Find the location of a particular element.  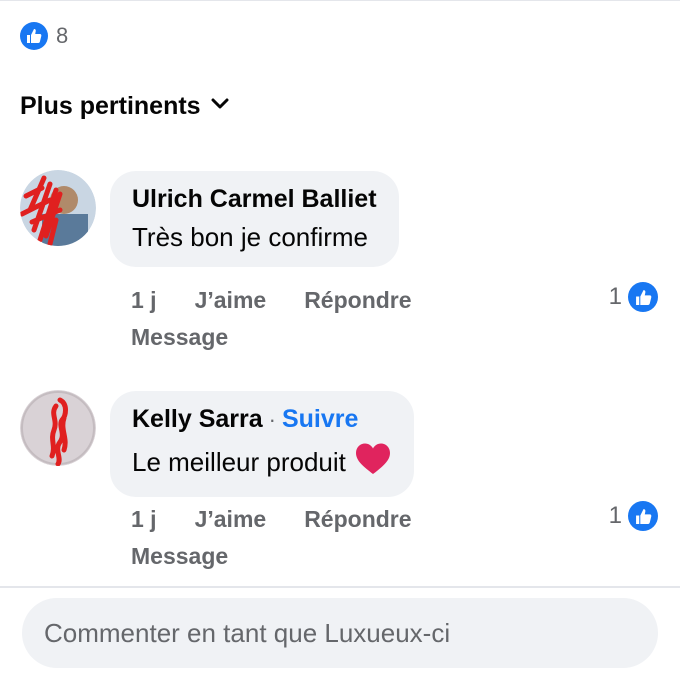

heart-emoji-icon is located at coordinates (373, 462).